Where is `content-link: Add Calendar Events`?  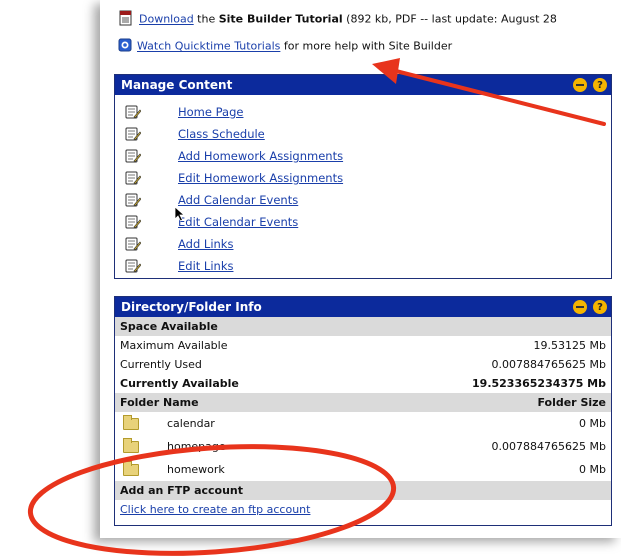 content-link: Add Calendar Events is located at coordinates (238, 200).